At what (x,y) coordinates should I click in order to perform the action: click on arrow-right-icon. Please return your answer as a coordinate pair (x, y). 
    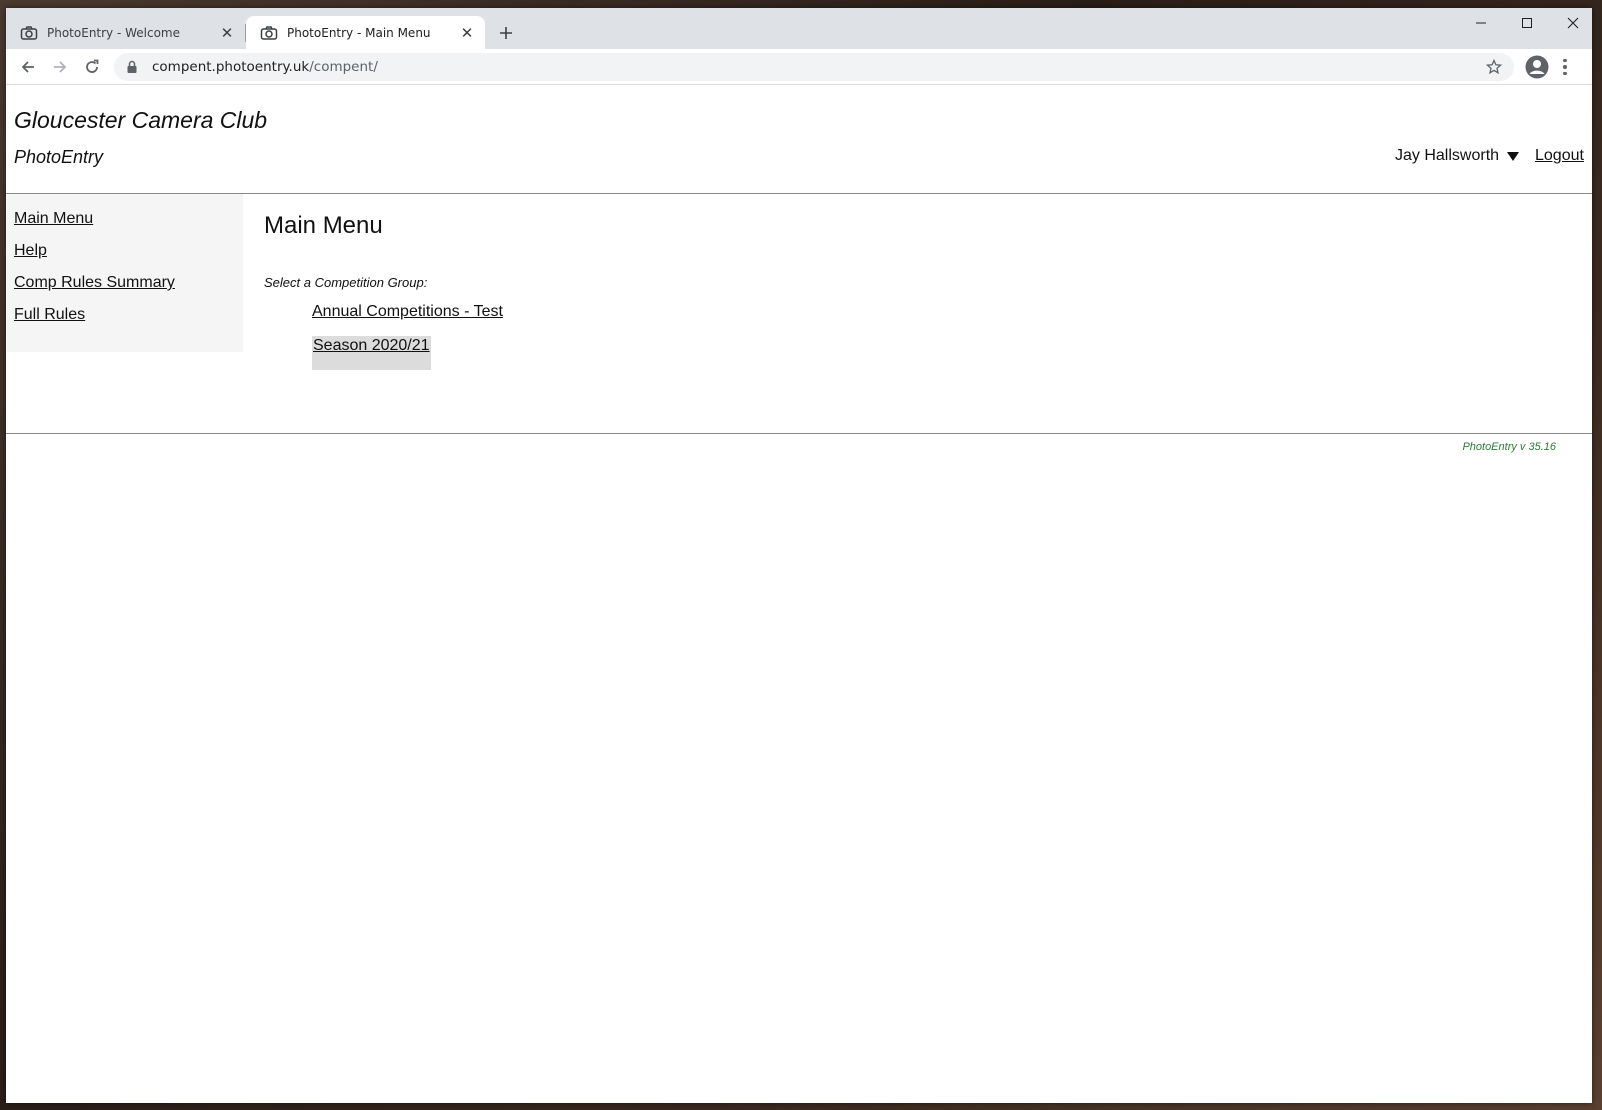
    Looking at the image, I should click on (60, 67).